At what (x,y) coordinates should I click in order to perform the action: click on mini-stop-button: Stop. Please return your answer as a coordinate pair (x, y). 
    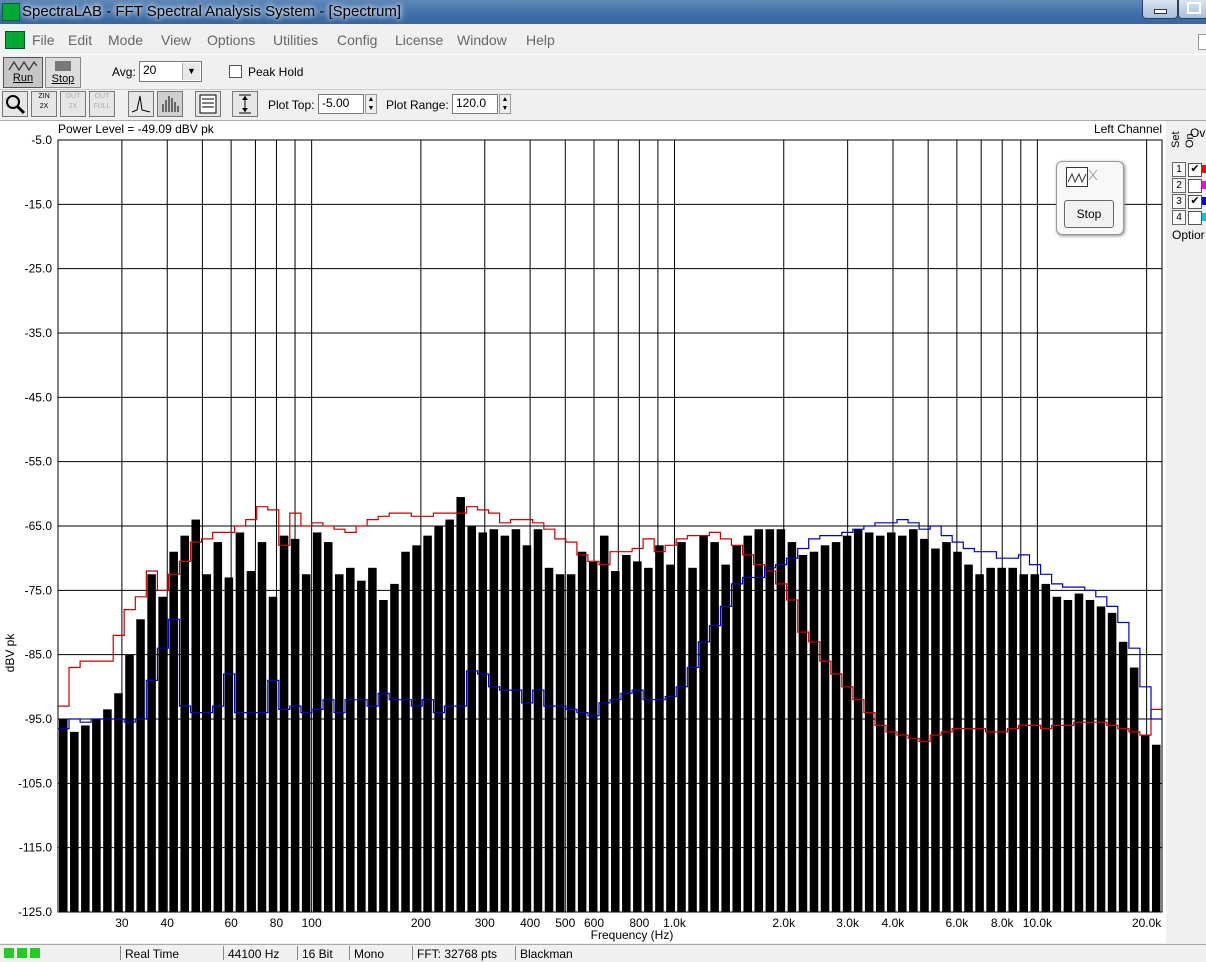
    Looking at the image, I should click on (1089, 214).